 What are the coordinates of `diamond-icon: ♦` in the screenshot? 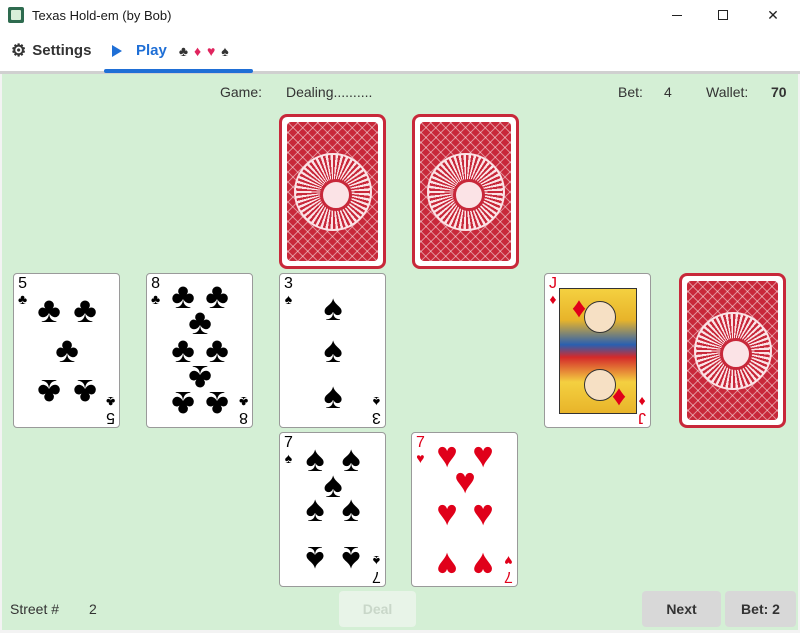 It's located at (198, 50).